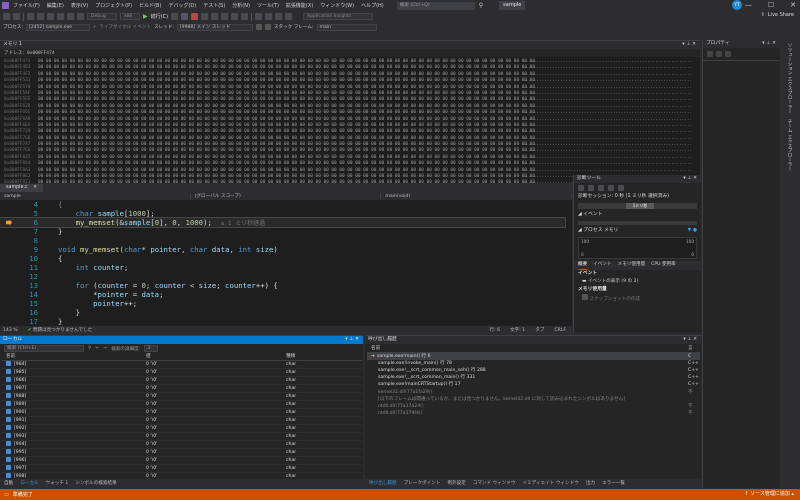 The image size is (800, 500). Describe the element at coordinates (80, 16) in the screenshot. I see `redo-icon` at that location.